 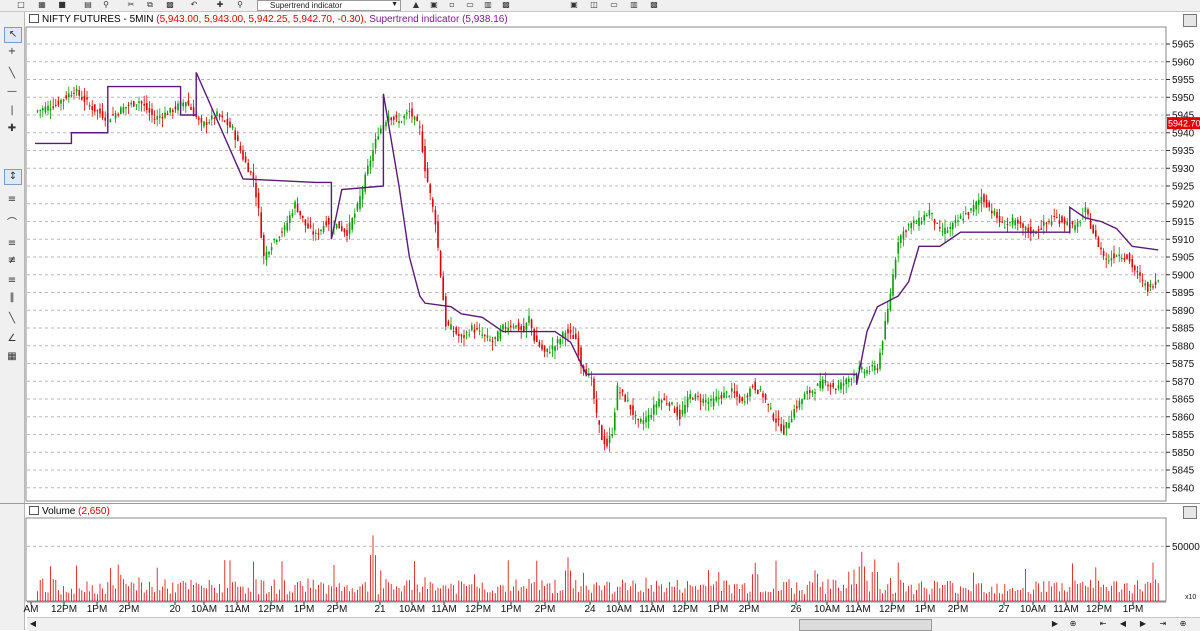 I want to click on price-tick-label: 5965, so click(x=1183, y=45).